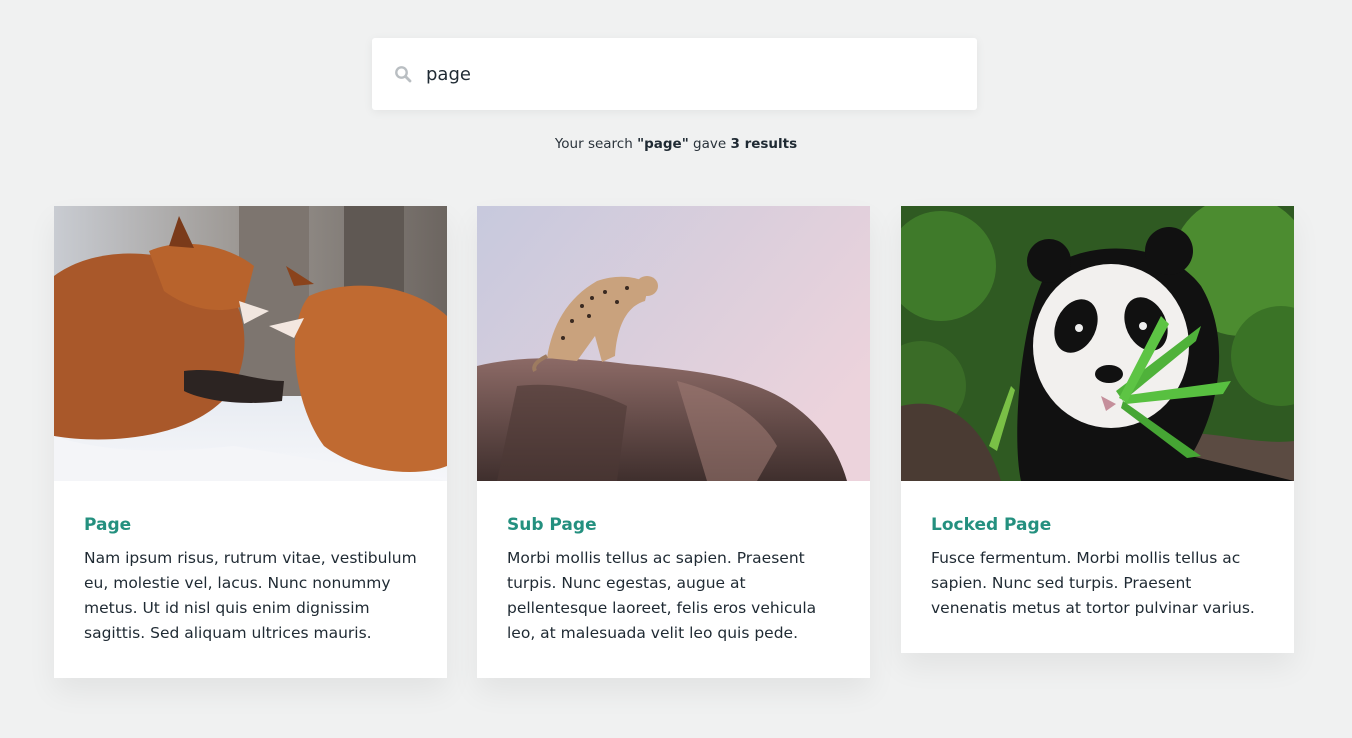 The height and width of the screenshot is (738, 1352). I want to click on leopard-photo, so click(673, 343).